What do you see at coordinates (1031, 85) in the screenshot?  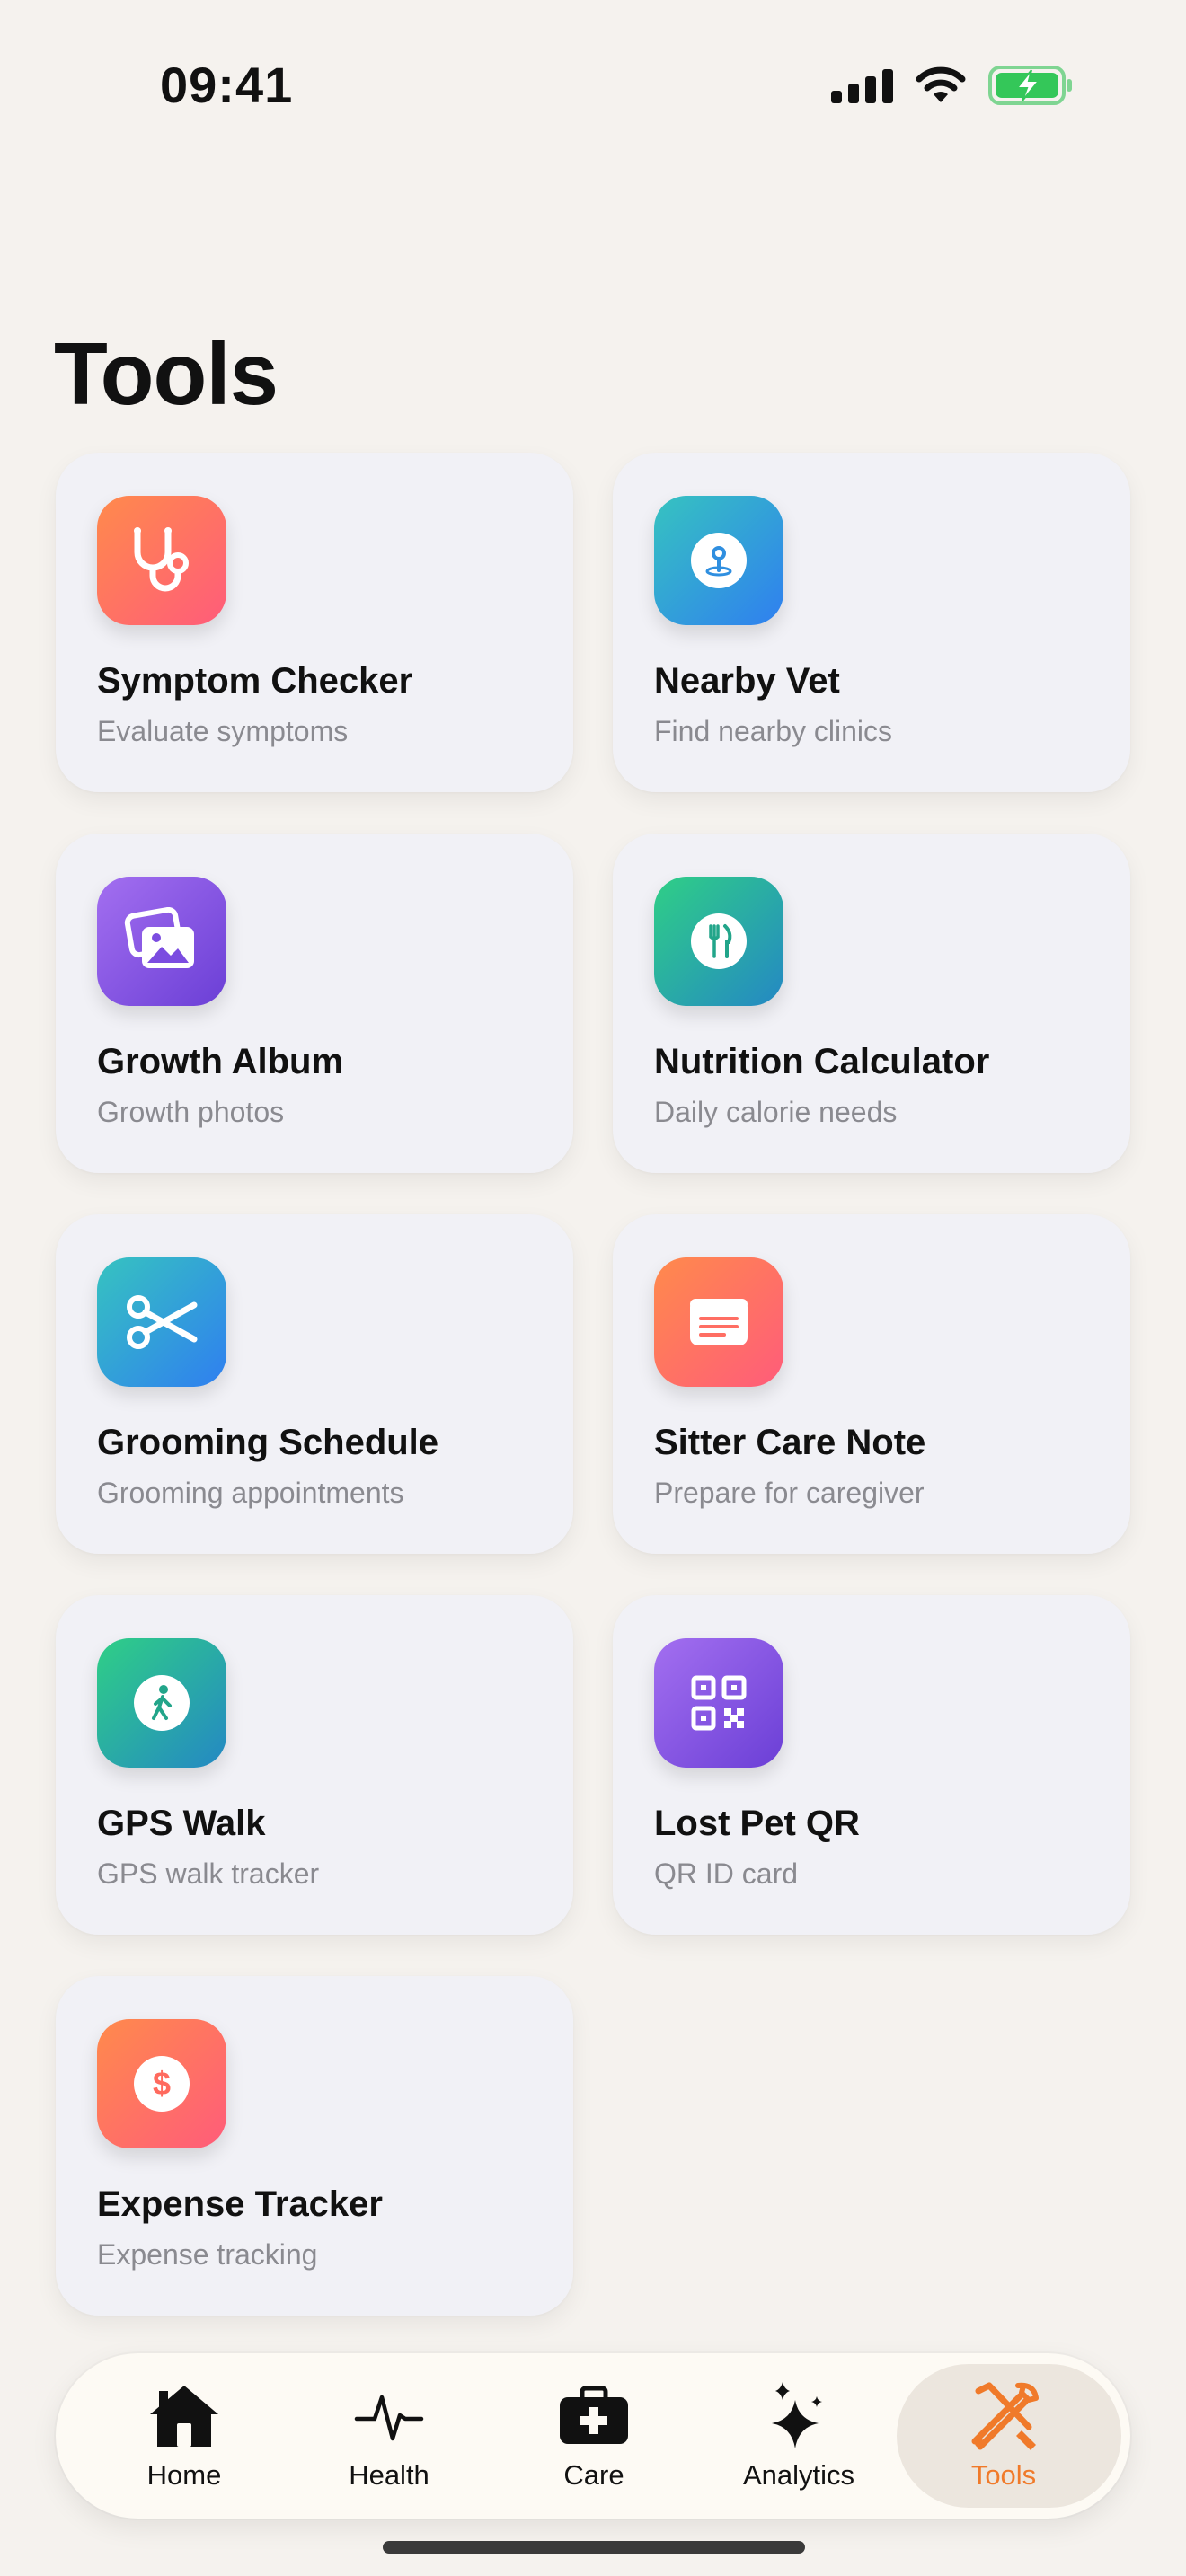 I see `battery-charging-icon` at bounding box center [1031, 85].